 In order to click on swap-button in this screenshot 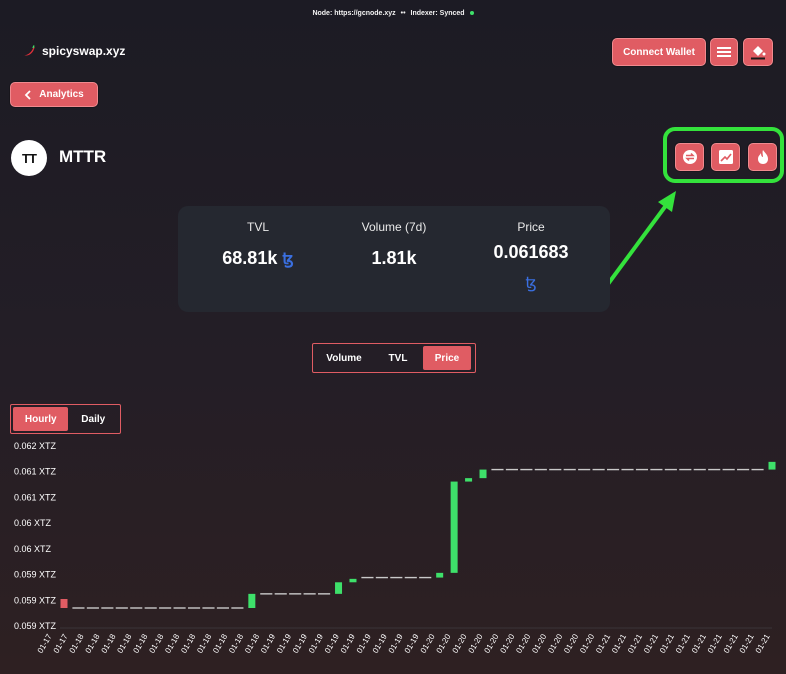, I will do `click(689, 157)`.